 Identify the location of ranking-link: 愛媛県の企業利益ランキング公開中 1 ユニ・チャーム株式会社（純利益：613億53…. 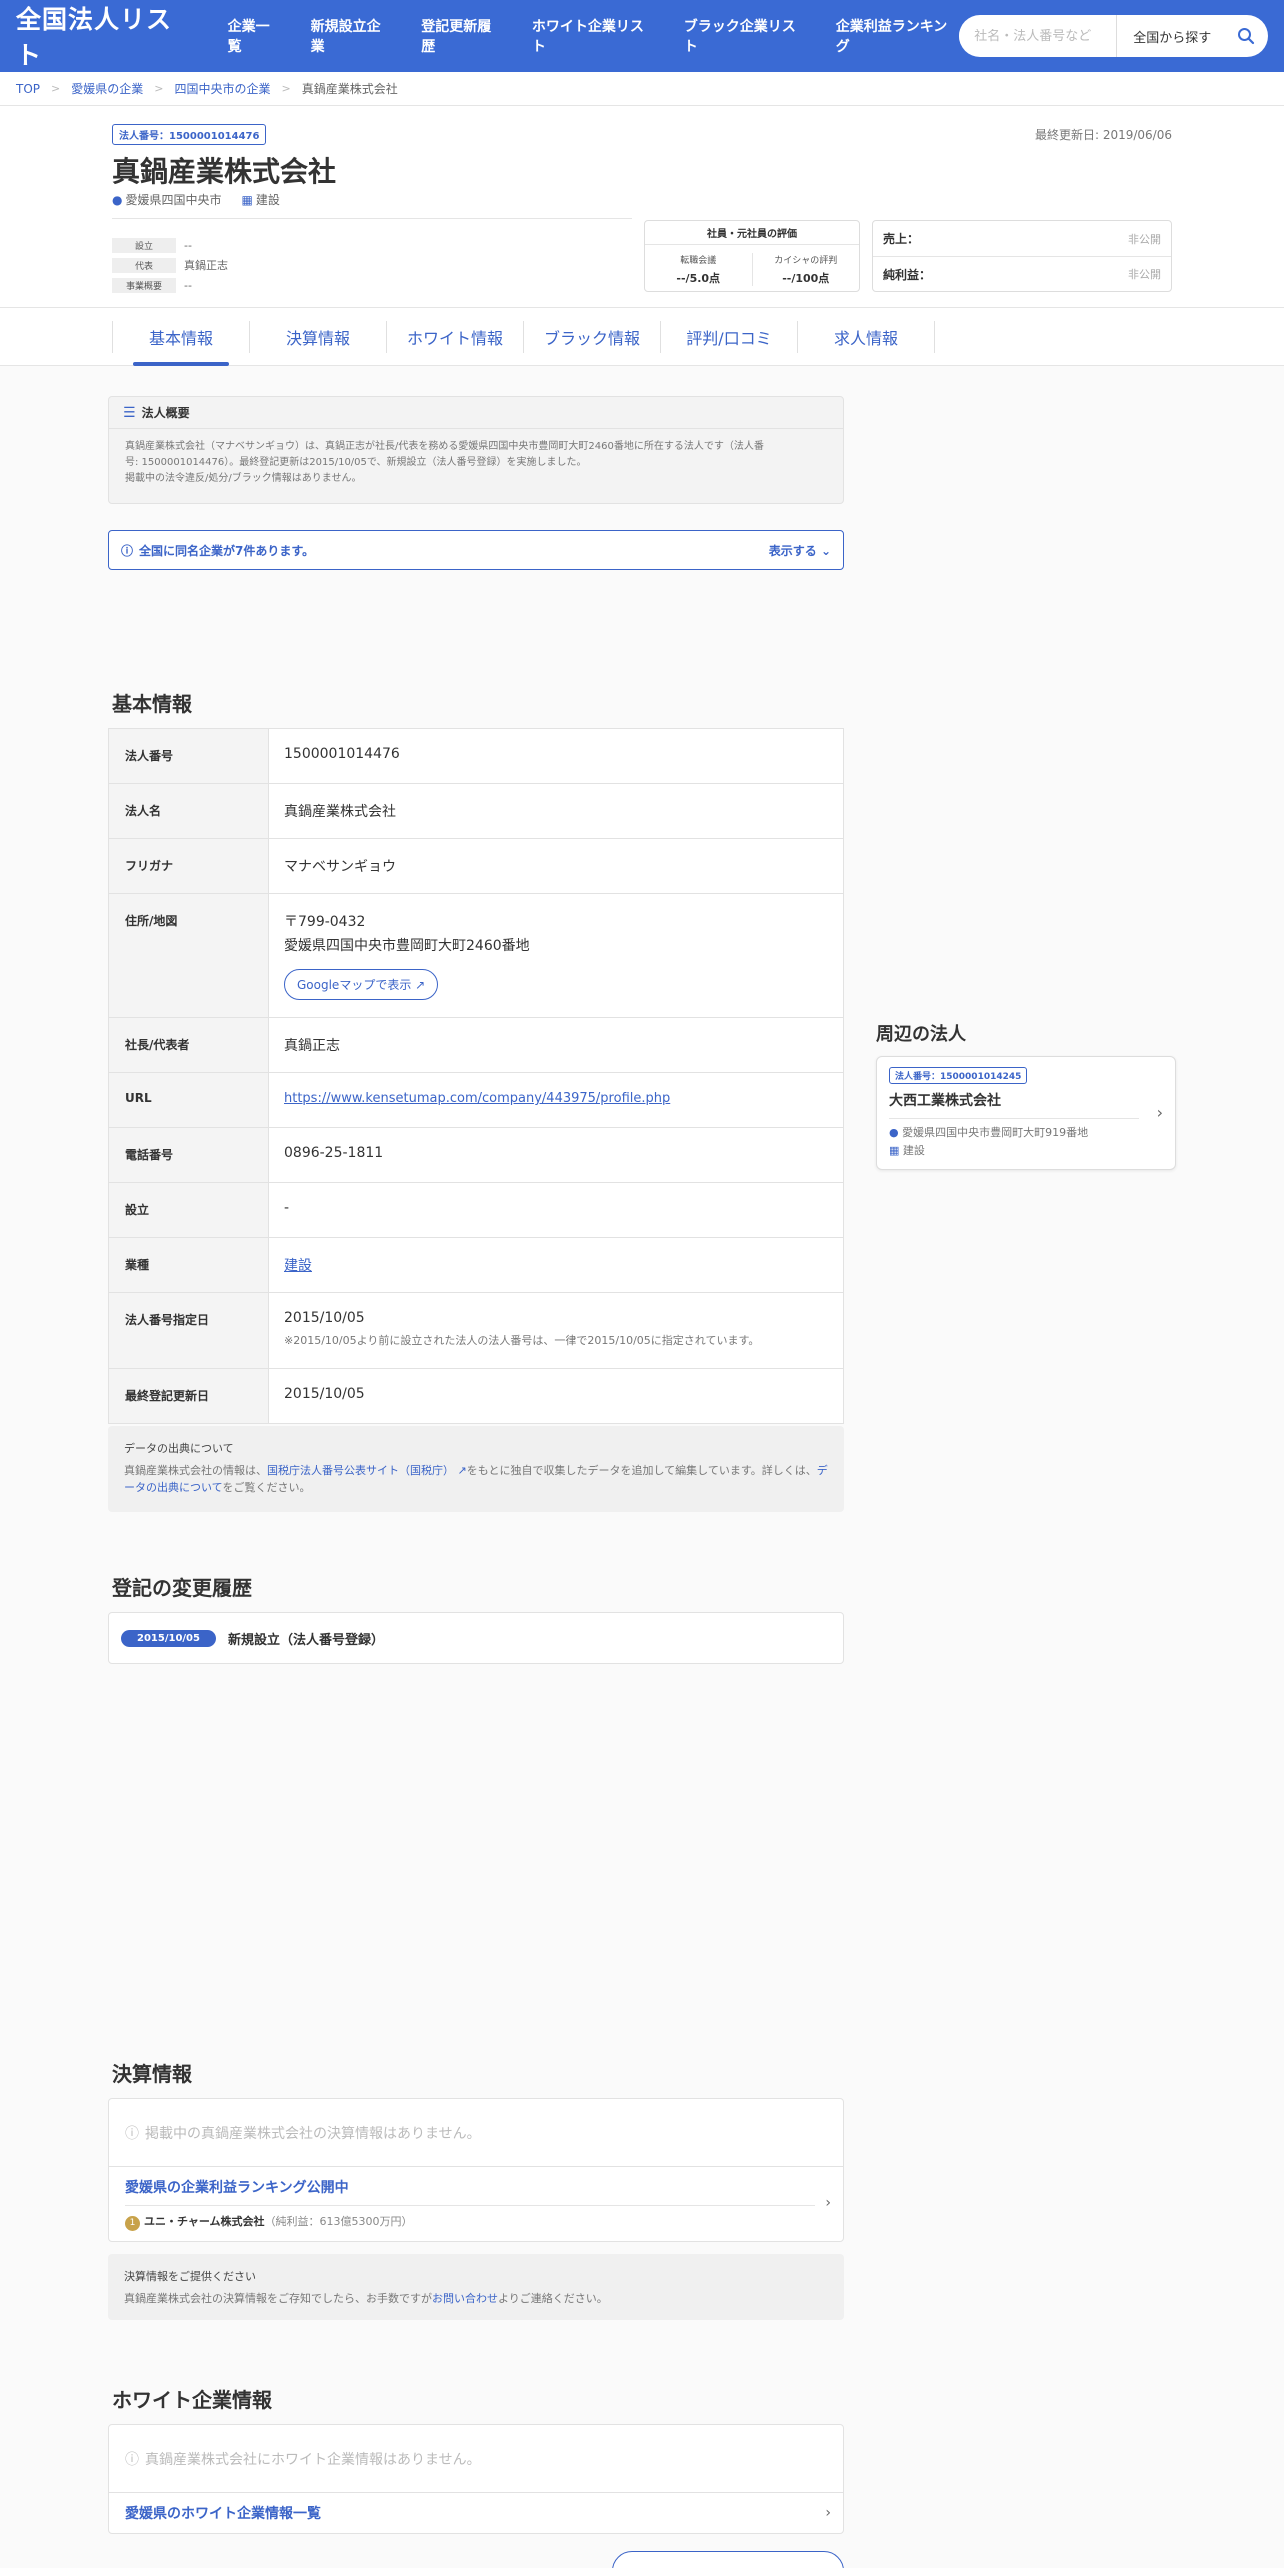
(476, 2204).